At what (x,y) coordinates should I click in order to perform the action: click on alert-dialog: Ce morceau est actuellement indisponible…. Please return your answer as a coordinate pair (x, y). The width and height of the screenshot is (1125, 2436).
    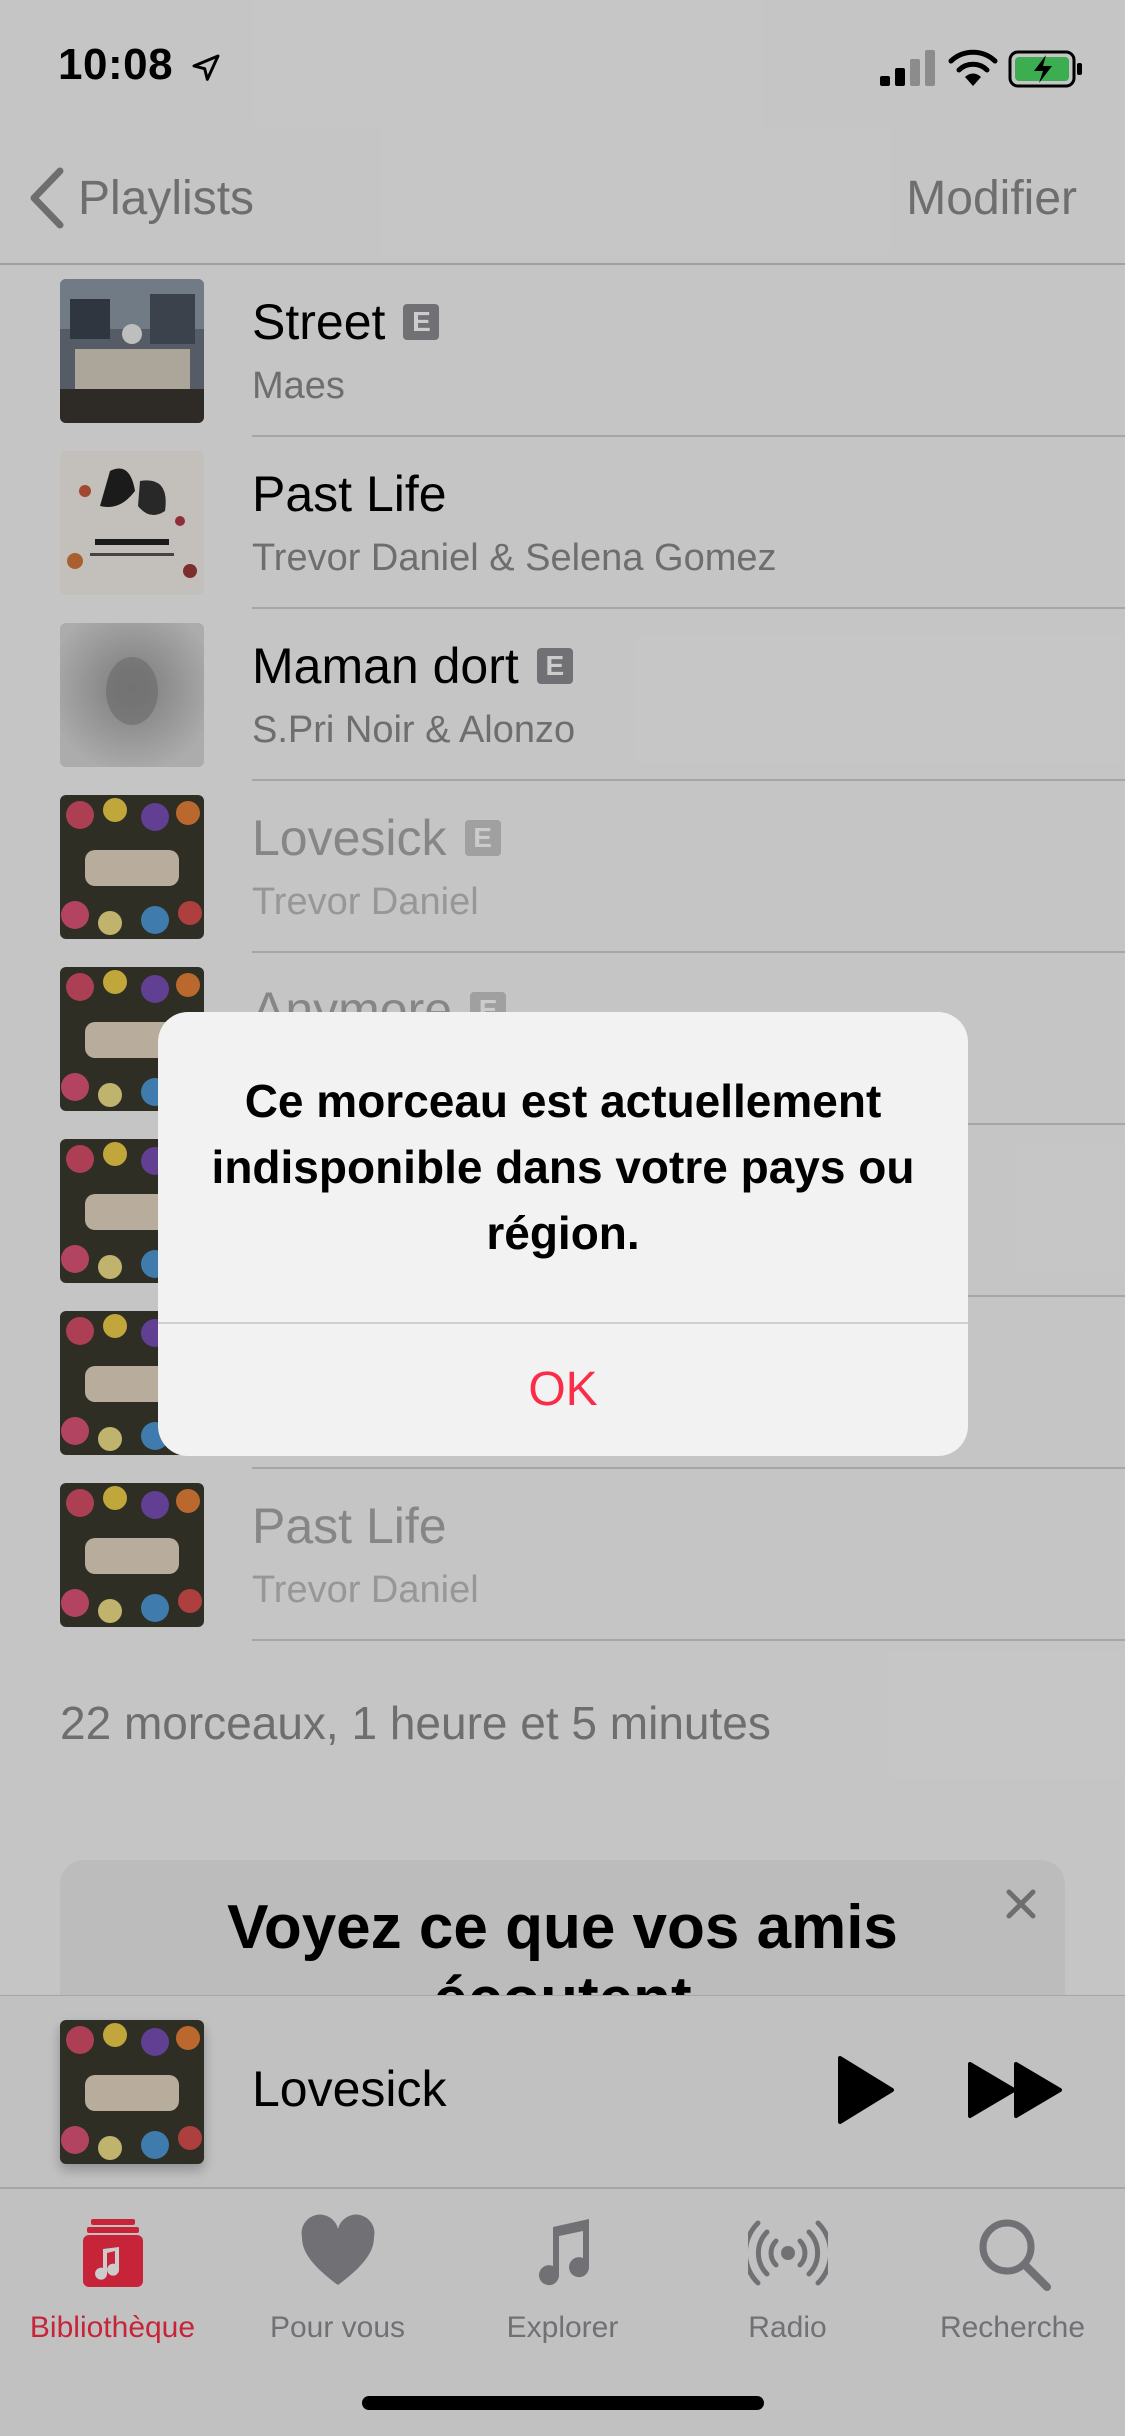
    Looking at the image, I should click on (563, 1234).